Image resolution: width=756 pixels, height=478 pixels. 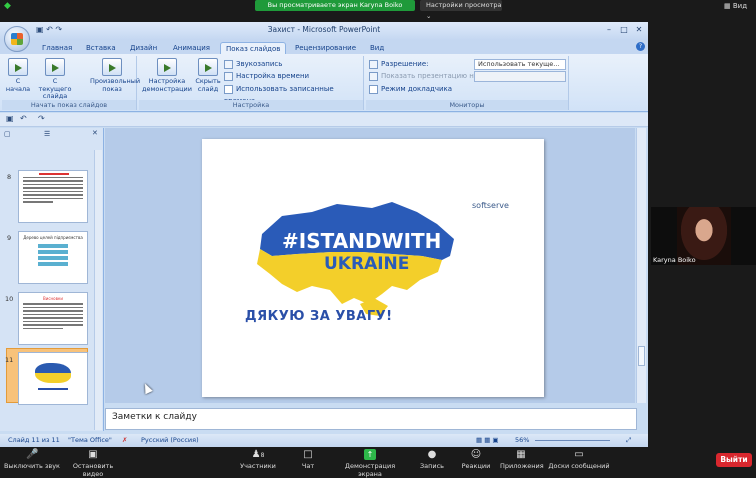 I want to click on hashtag-line1: #ISTANDWITH, so click(x=361, y=241).